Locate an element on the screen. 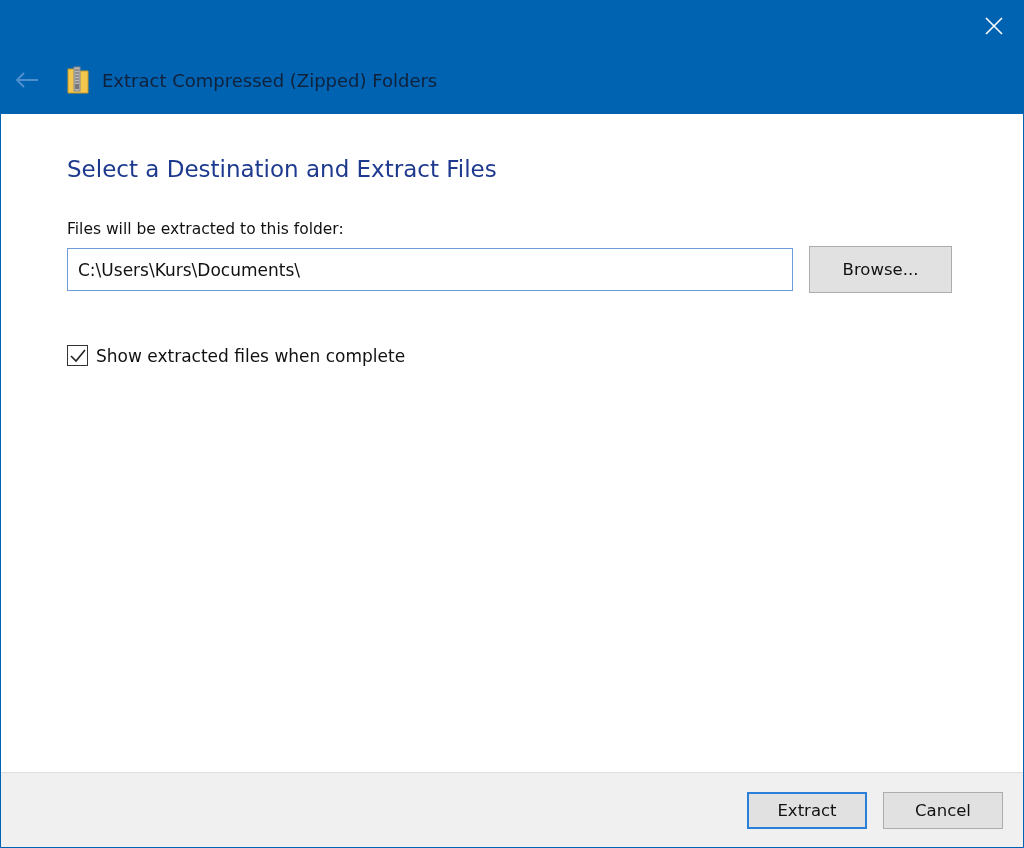 The height and width of the screenshot is (848, 1024). dialog-heading: Select a Destination and Extract Files is located at coordinates (282, 169).